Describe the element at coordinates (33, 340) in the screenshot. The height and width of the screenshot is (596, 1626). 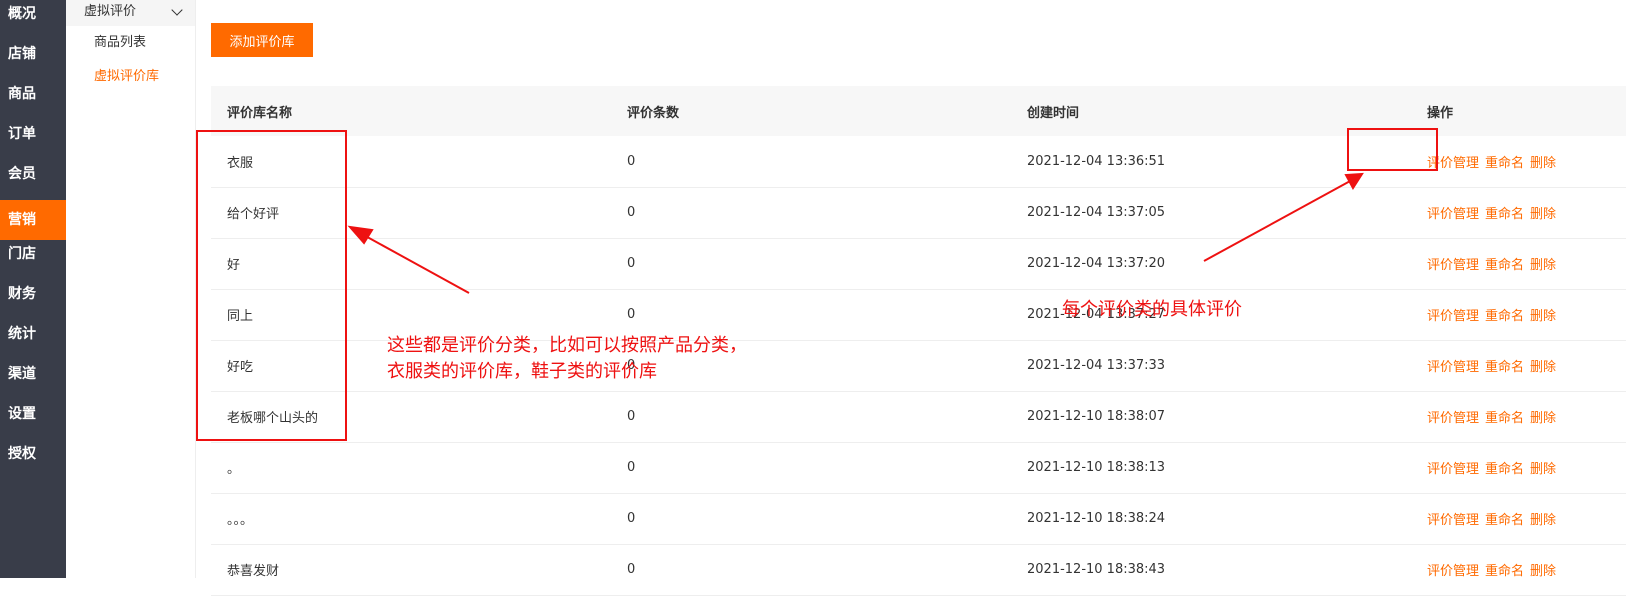
I see `nav-item-stats: 统计` at that location.